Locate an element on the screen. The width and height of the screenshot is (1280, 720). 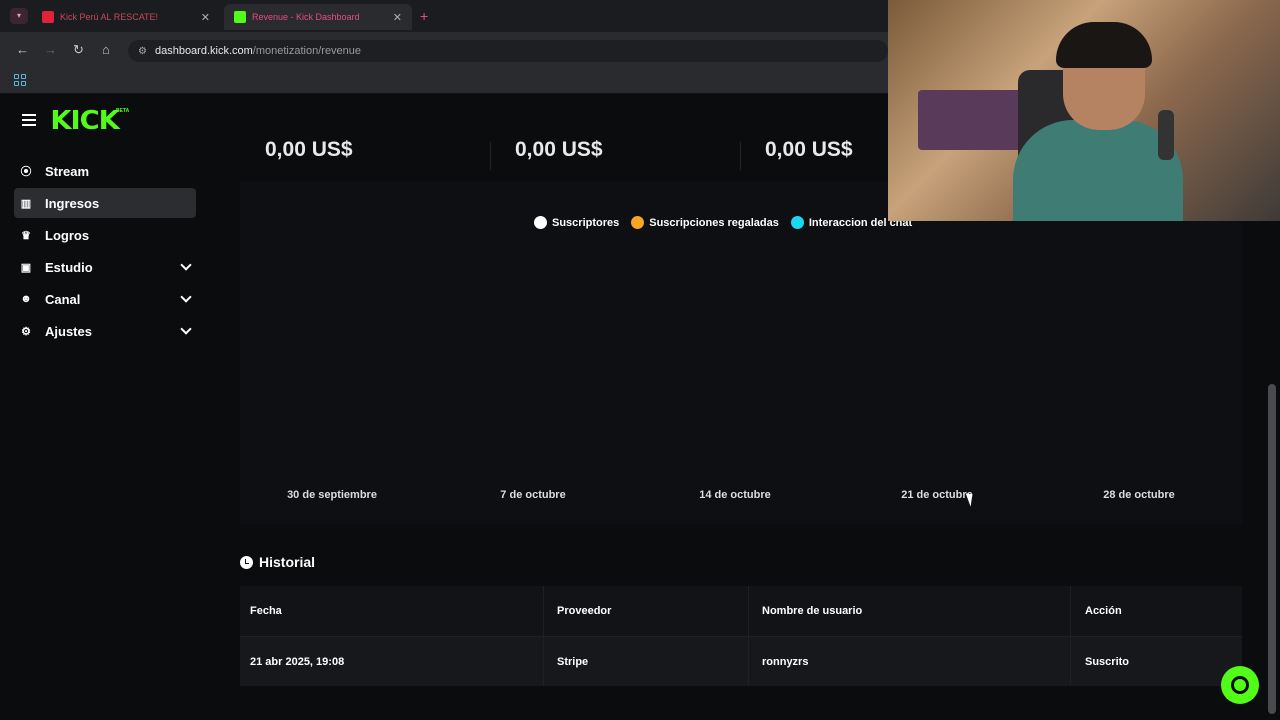
x-tick-label: 30 de septiembre is located at coordinates (332, 495).